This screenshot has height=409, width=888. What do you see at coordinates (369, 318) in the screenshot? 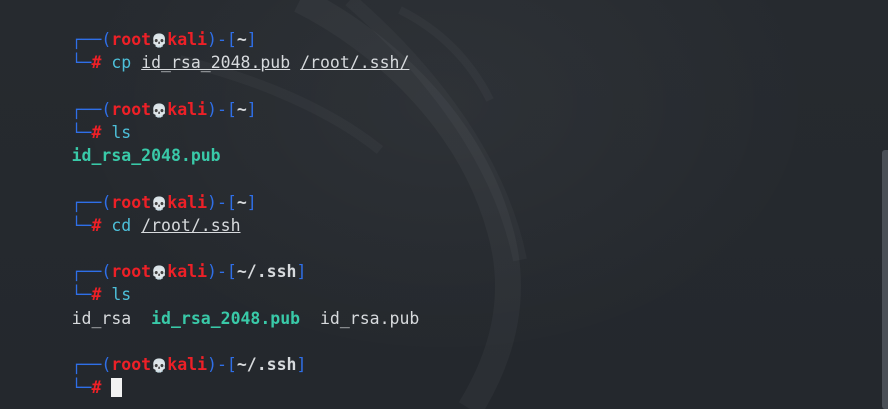
I see `file-entry: id_rsa.pub` at bounding box center [369, 318].